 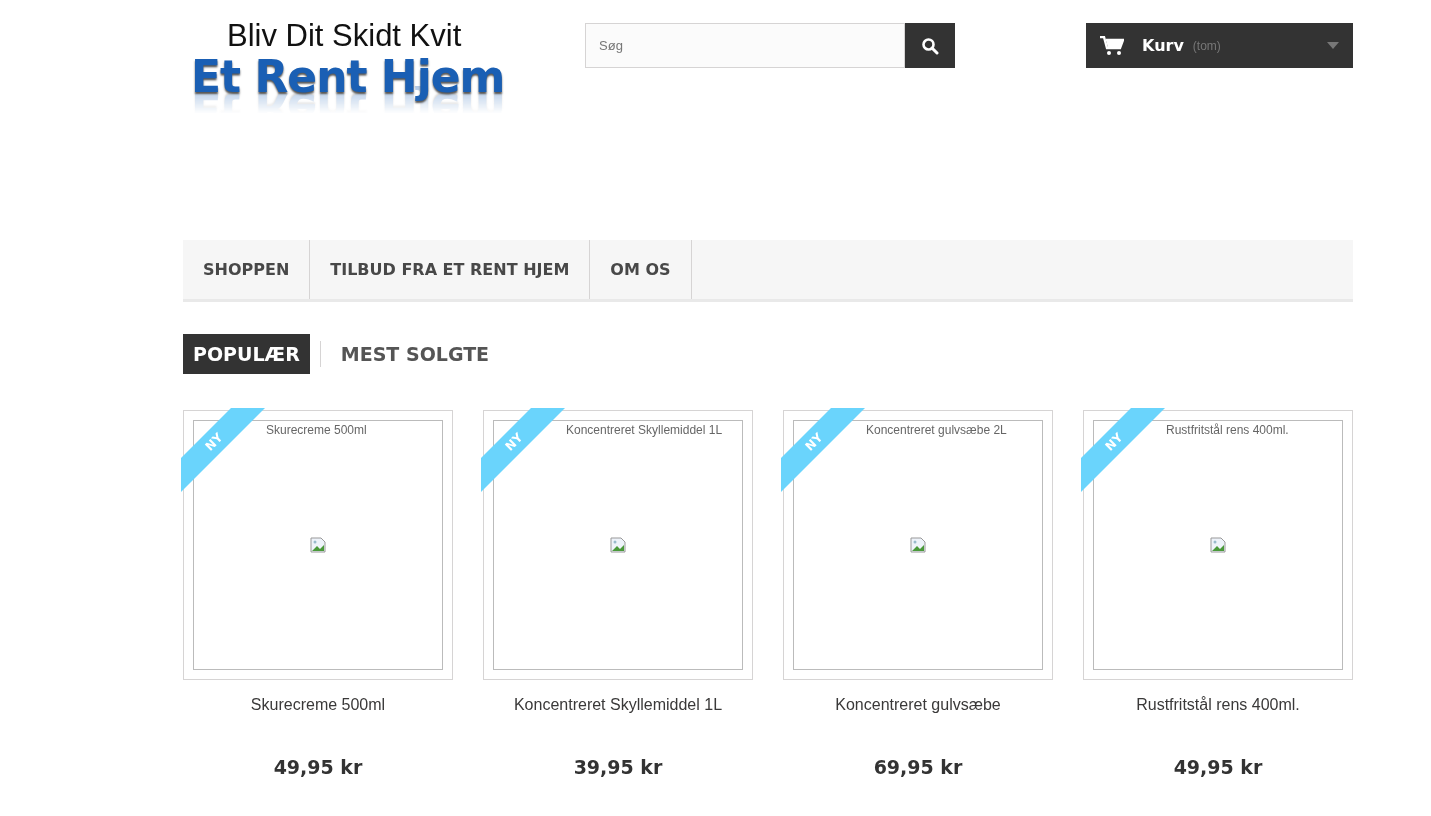 I want to click on product-name: Koncentreret Skyllemiddel 1L, so click(x=618, y=705).